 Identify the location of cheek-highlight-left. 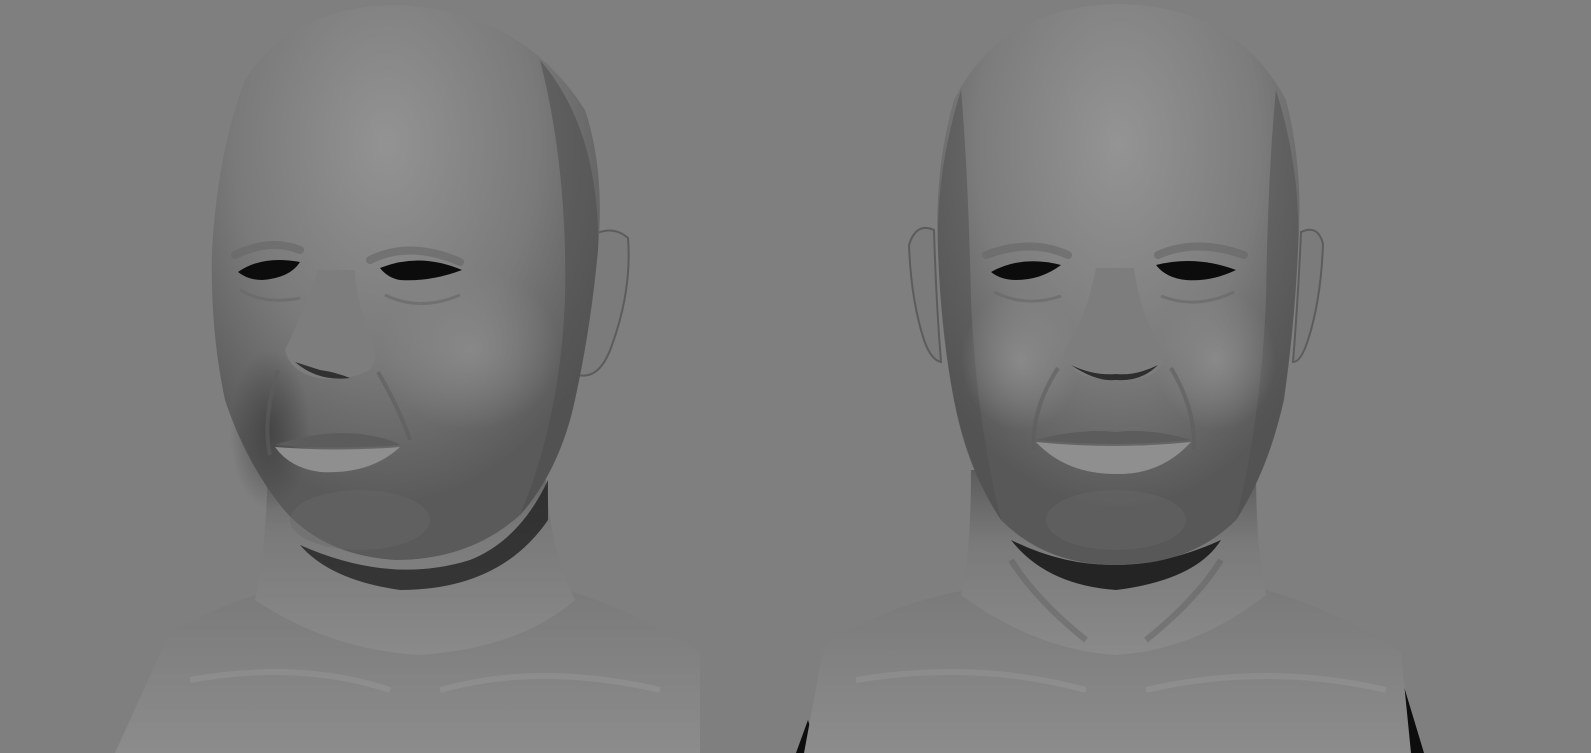
(470, 350).